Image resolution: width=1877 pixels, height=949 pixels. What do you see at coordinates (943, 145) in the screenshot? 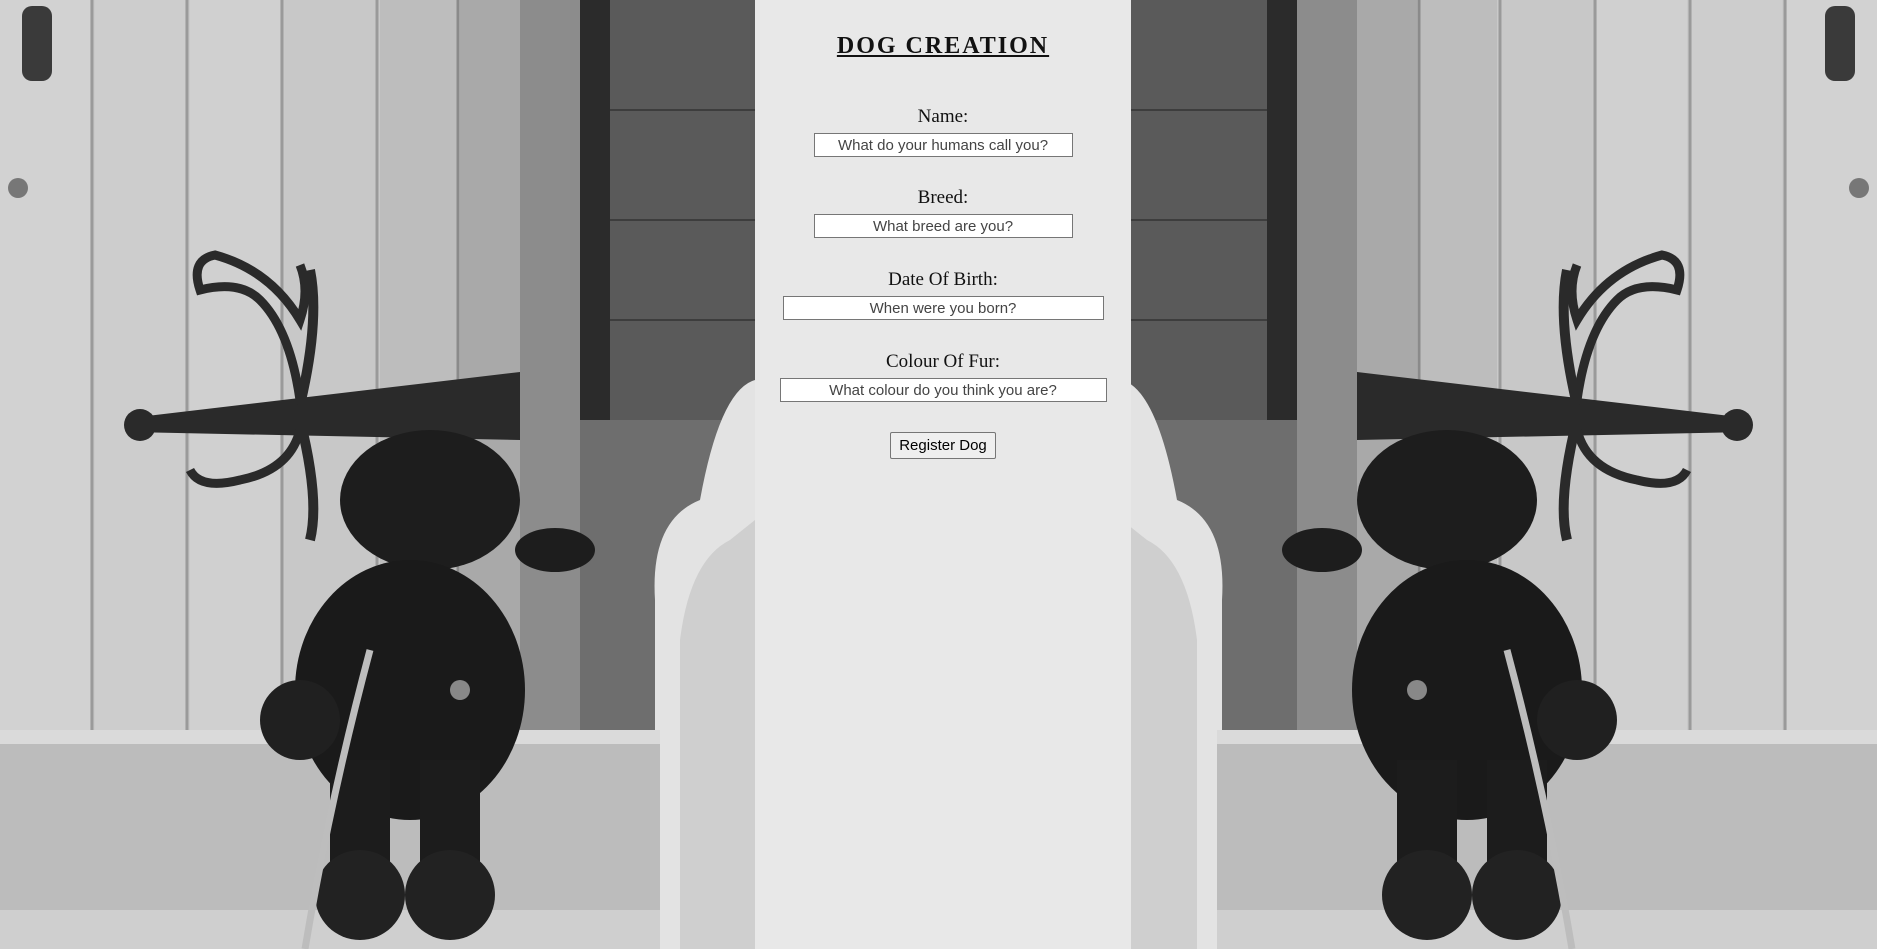
I see `name-input` at bounding box center [943, 145].